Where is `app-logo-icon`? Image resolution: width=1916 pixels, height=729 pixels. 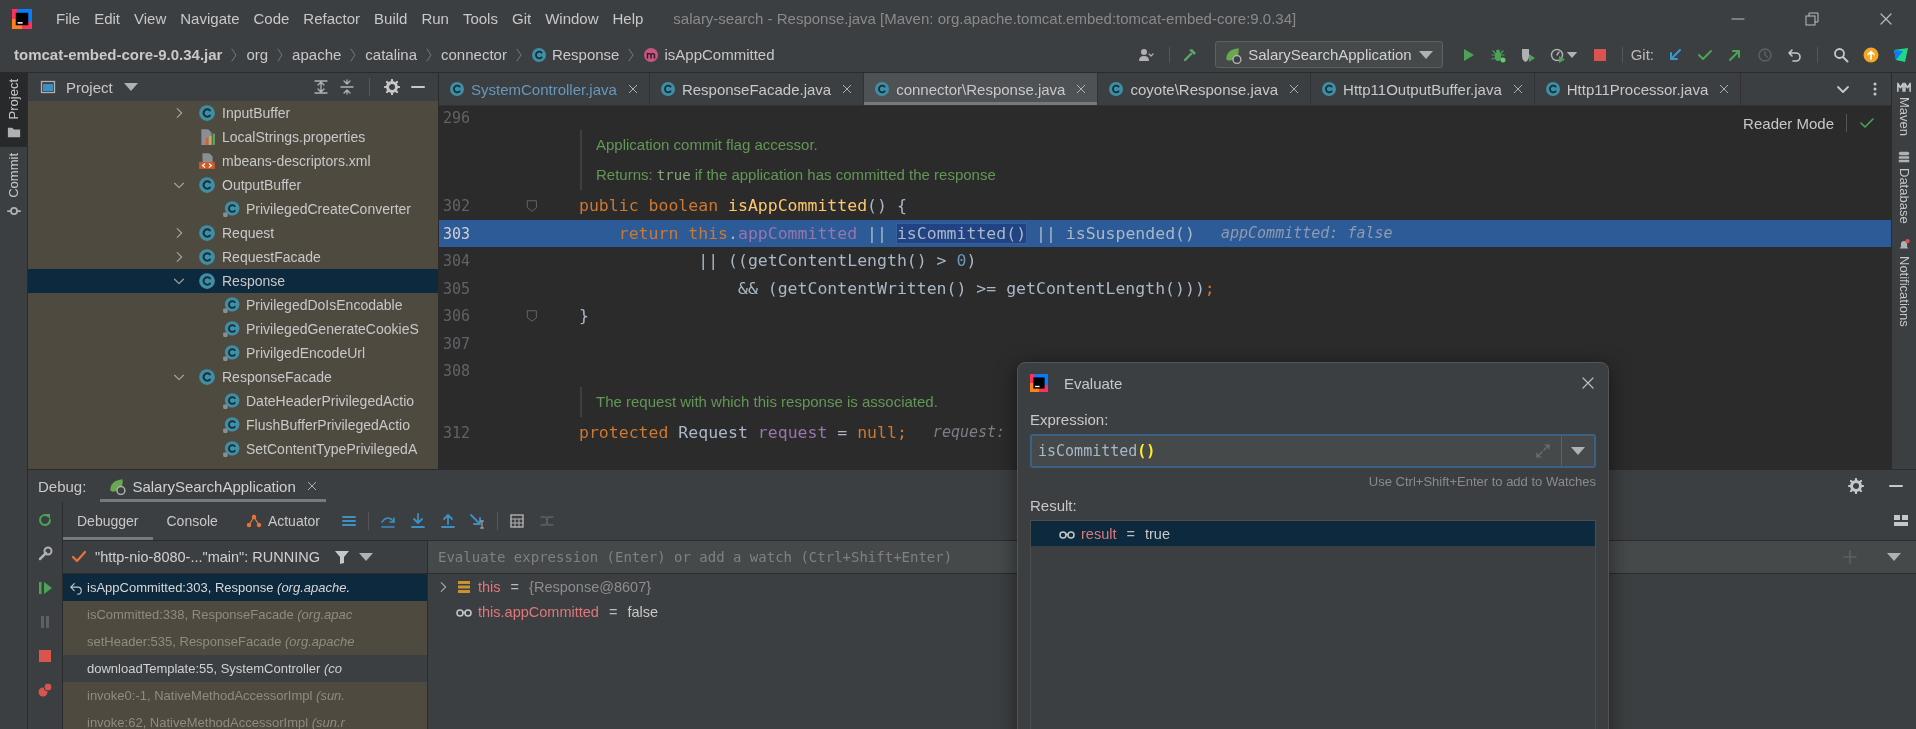 app-logo-icon is located at coordinates (1039, 383).